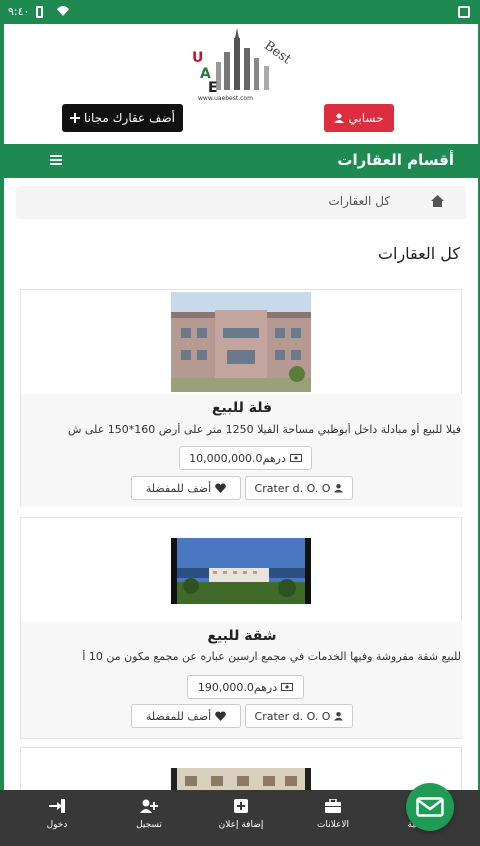  Describe the element at coordinates (241, 161) in the screenshot. I see `categories-navbar: أقسام العقارات` at that location.